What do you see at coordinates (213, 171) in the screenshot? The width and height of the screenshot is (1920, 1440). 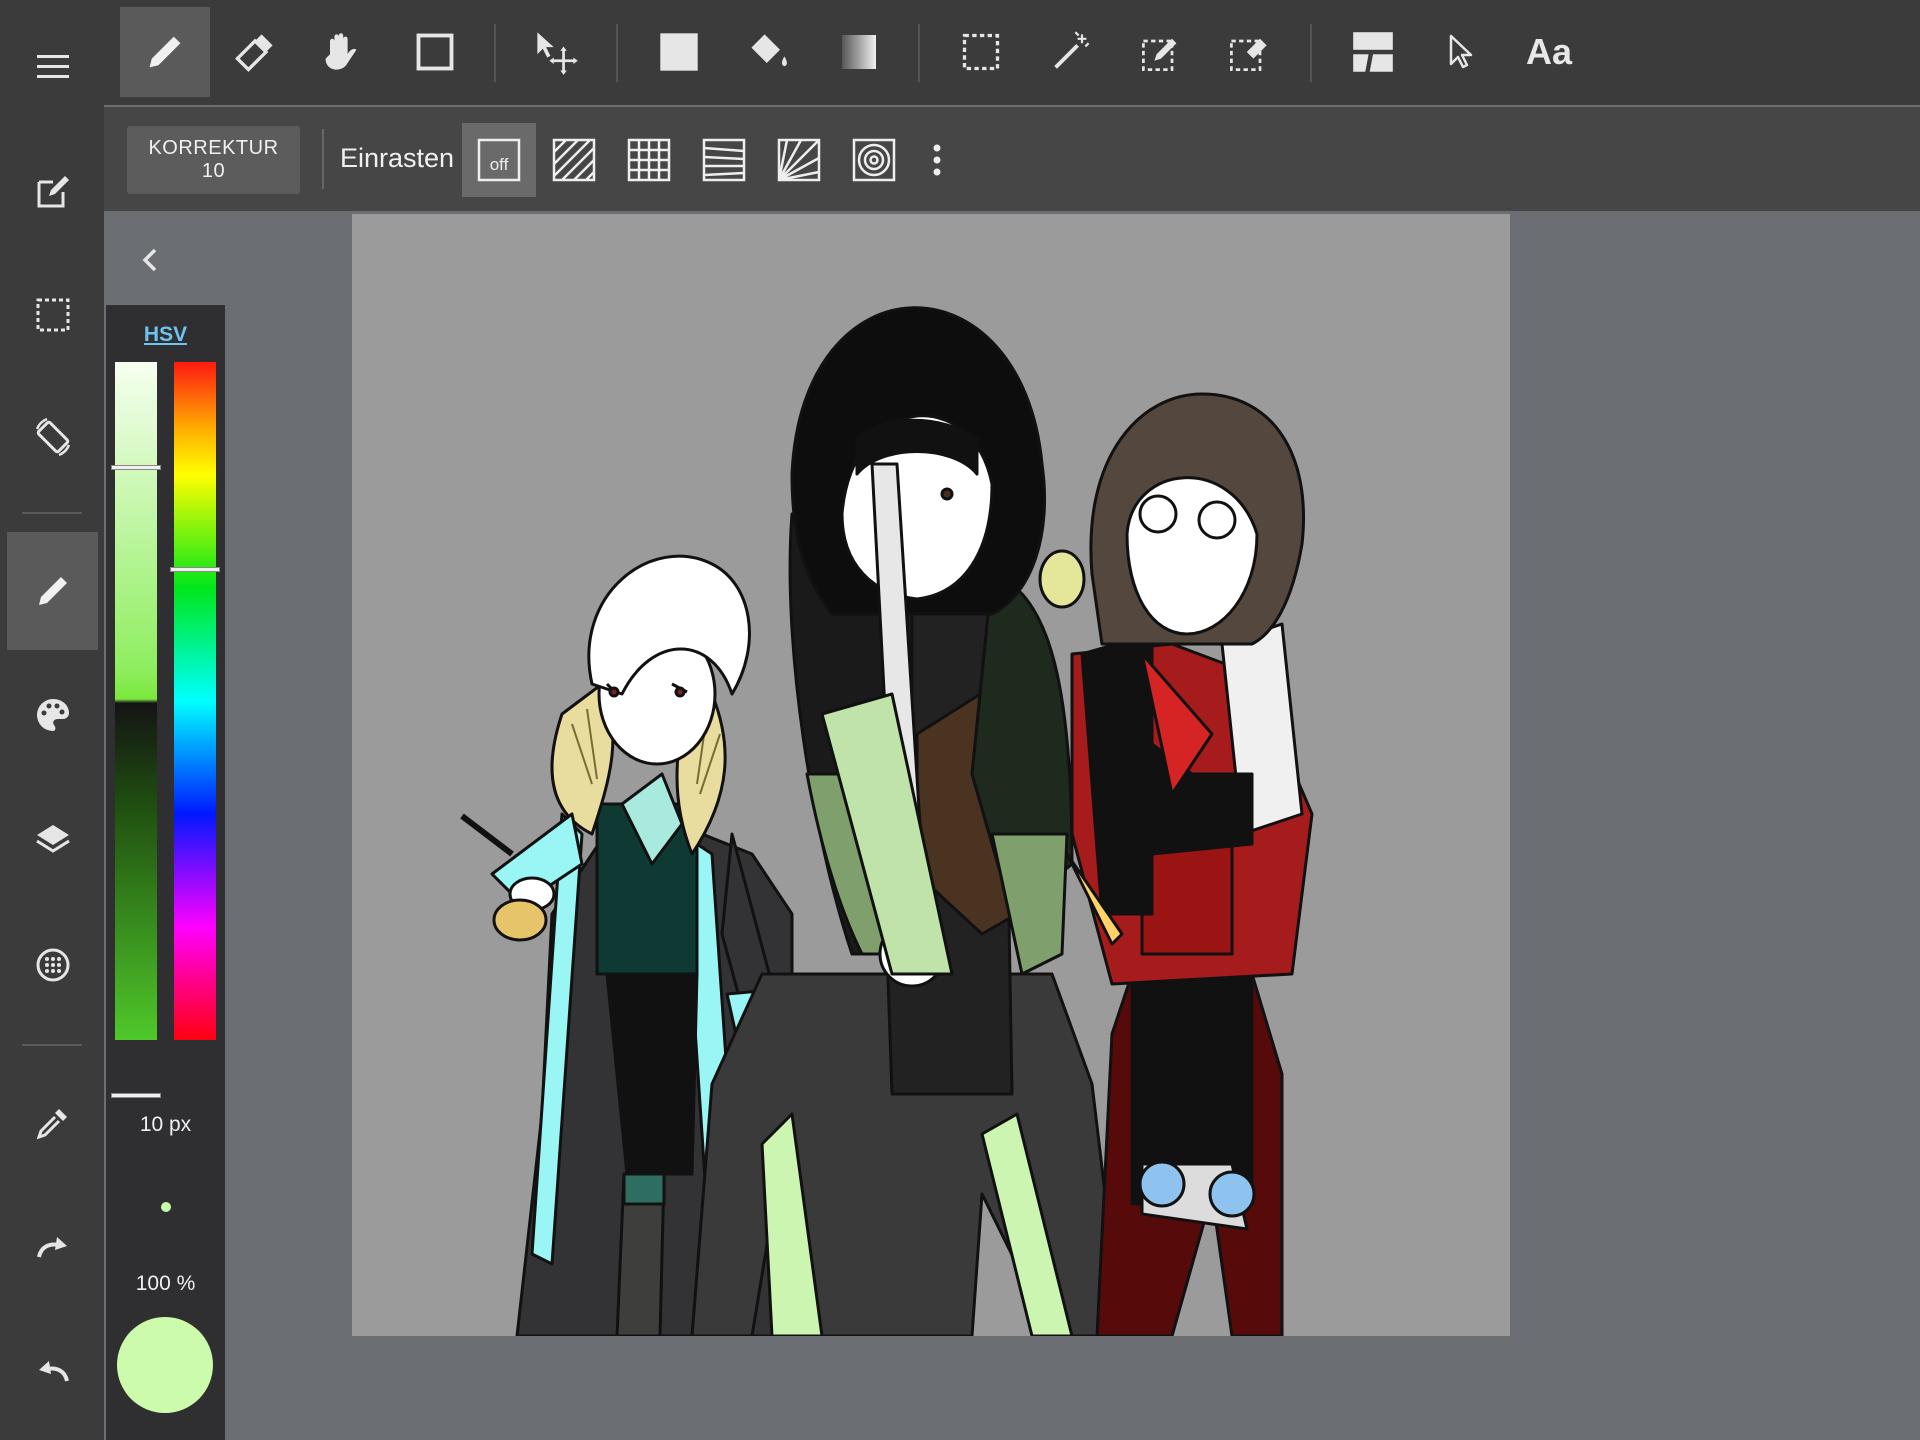 I see `correction-value: 10` at bounding box center [213, 171].